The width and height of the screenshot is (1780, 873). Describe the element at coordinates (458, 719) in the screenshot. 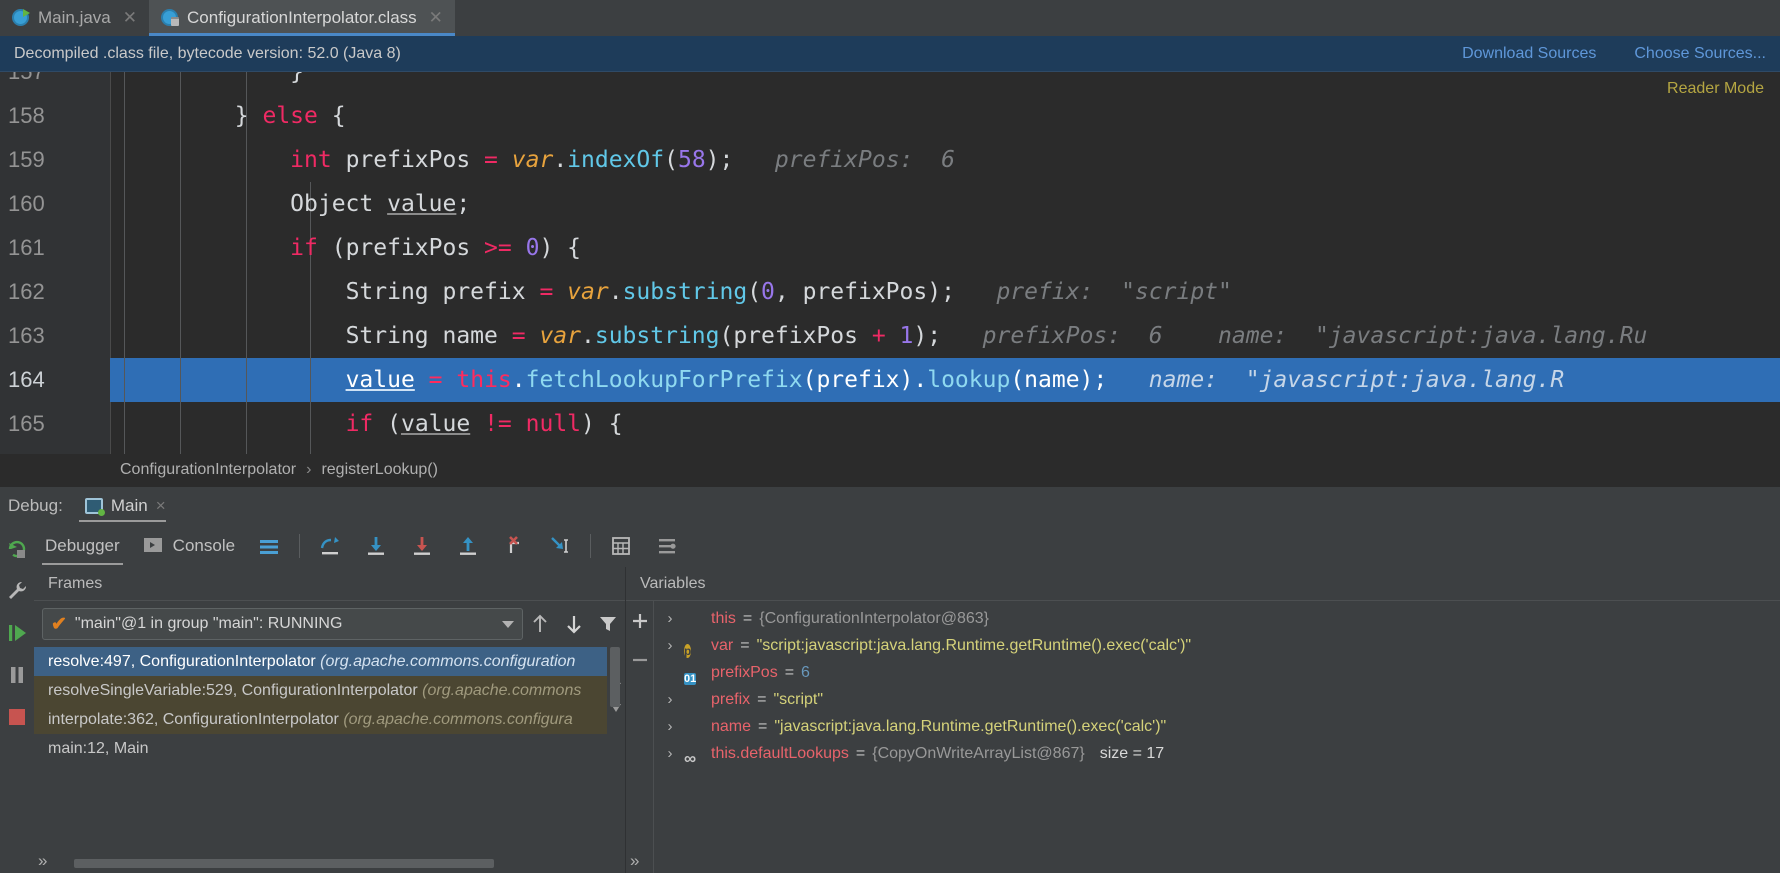

I see `frame-package: (org.apache.commons.configura` at that location.